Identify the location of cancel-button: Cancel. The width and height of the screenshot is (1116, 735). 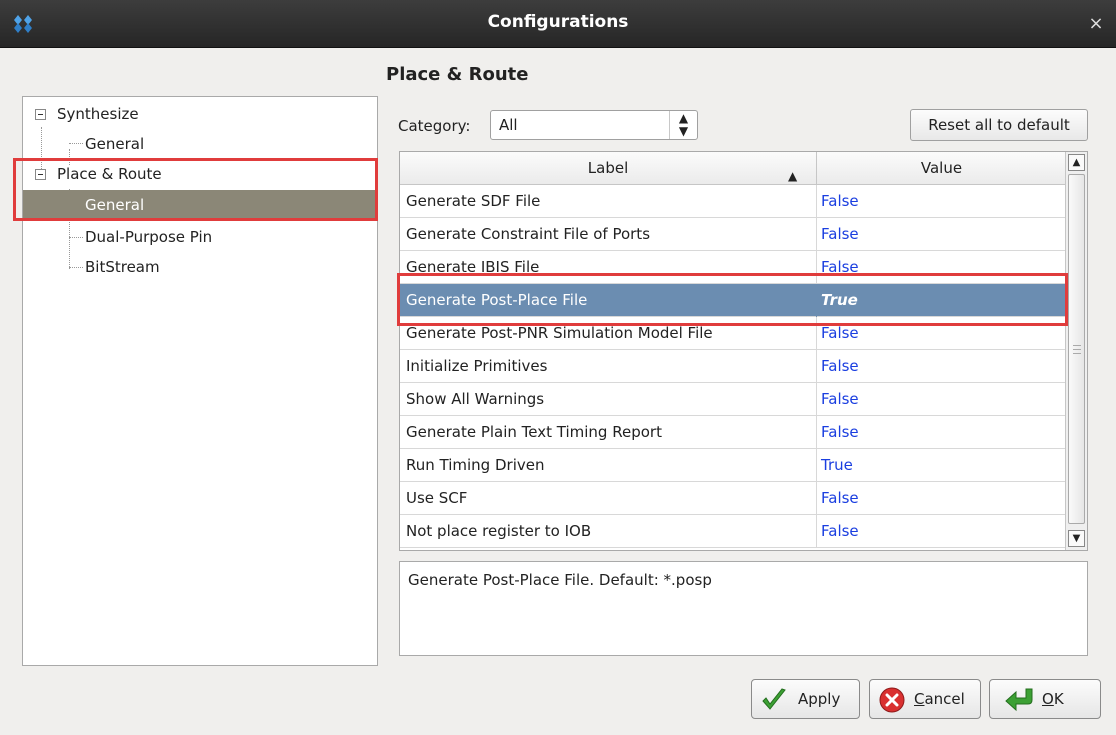
(925, 699).